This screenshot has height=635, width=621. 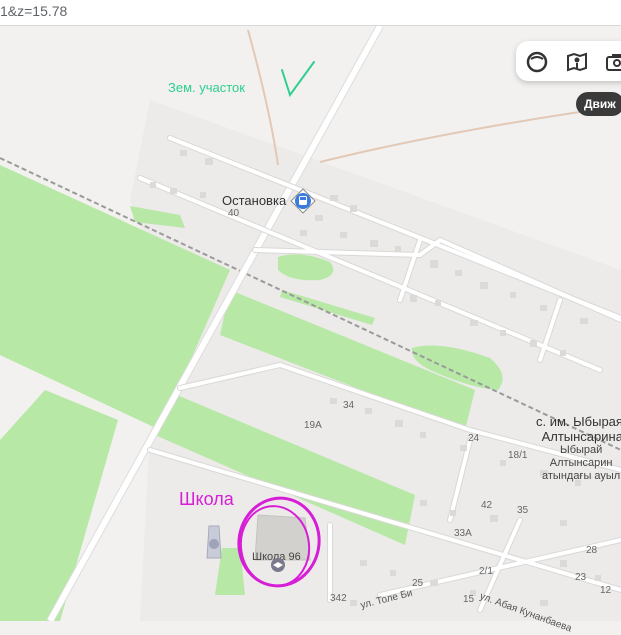 What do you see at coordinates (598, 104) in the screenshot?
I see `traffic-button: Движ` at bounding box center [598, 104].